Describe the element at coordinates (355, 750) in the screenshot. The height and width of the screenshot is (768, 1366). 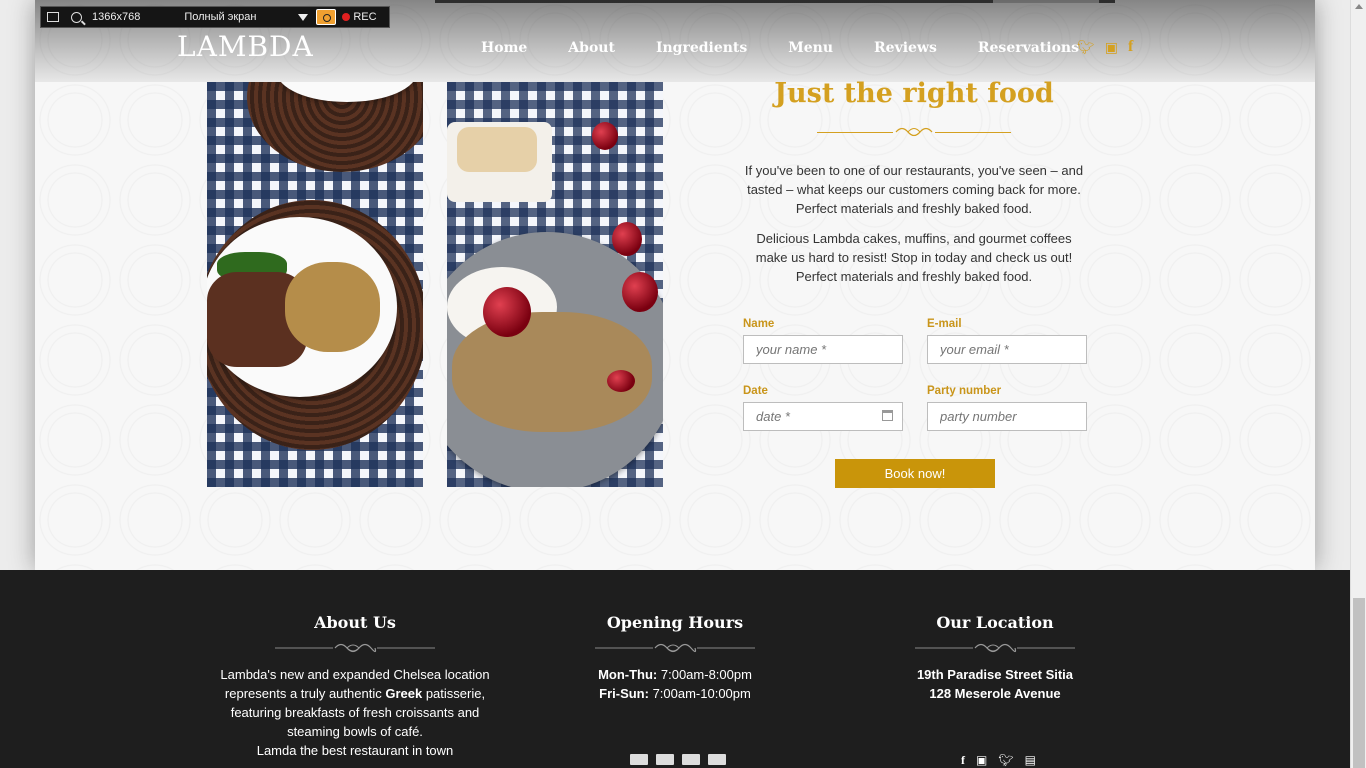
I see `footer-about-line5: Lamda the best restaurant in town` at that location.